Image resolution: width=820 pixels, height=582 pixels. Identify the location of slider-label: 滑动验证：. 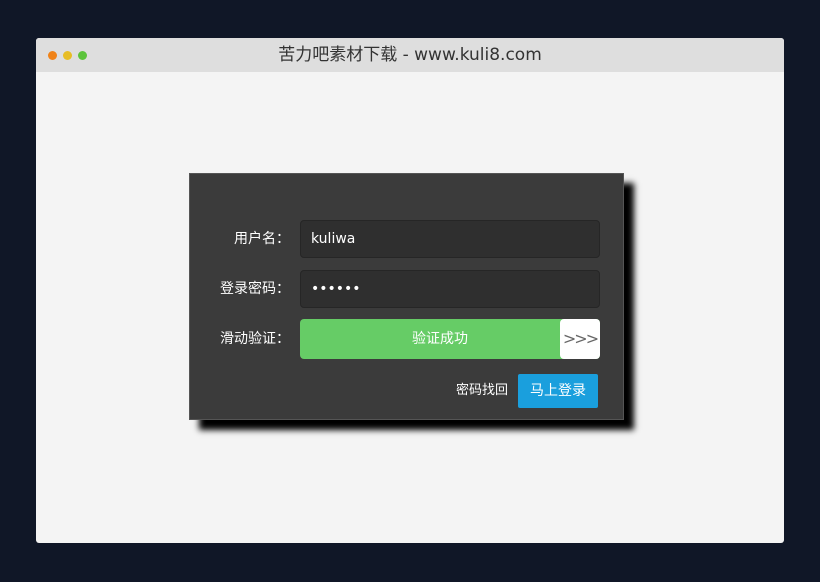
(255, 339).